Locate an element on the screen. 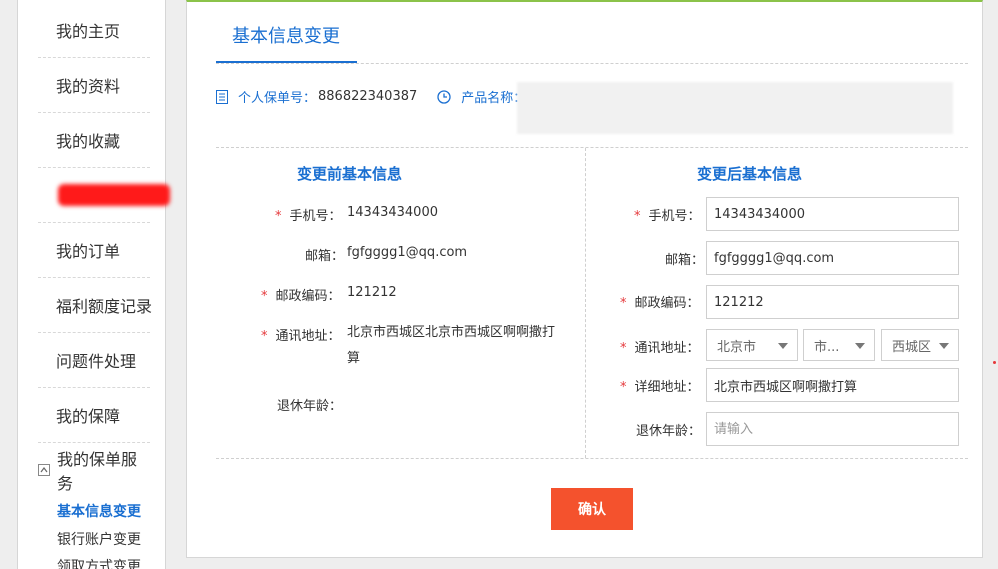 The height and width of the screenshot is (569, 998). before-phone-label: * 手机号： is located at coordinates (308, 214).